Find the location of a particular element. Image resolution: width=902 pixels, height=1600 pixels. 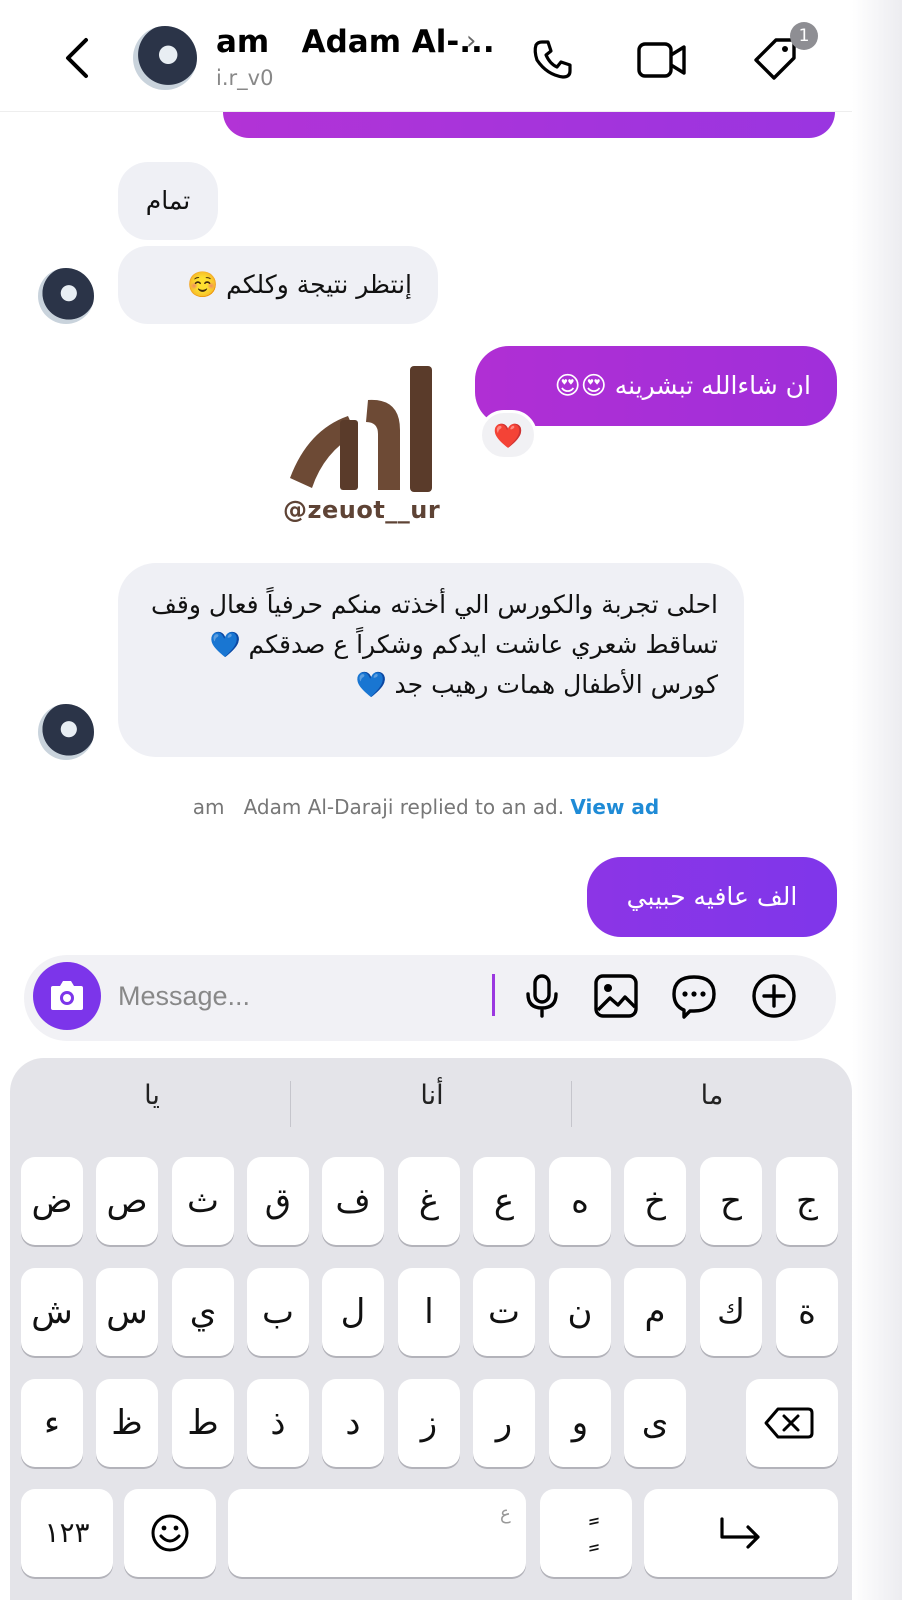

video-call-button is located at coordinates (661, 60).